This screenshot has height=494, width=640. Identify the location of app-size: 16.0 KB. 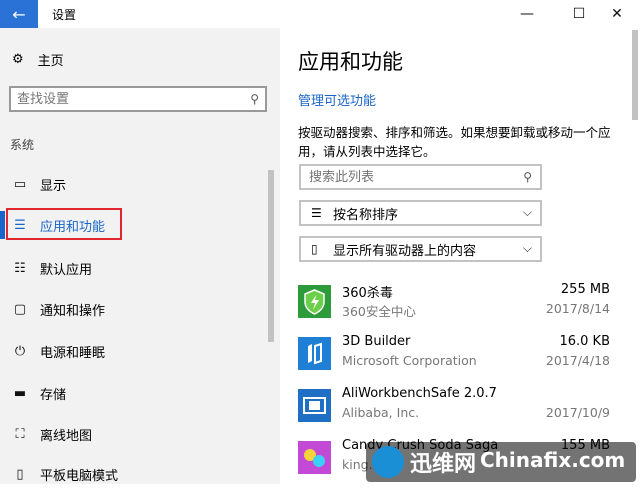
(584, 341).